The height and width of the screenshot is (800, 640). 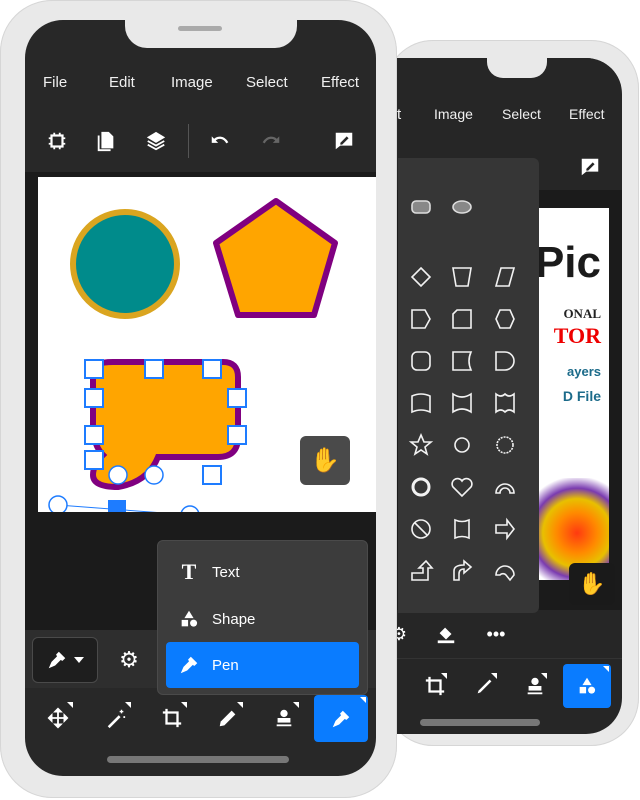 What do you see at coordinates (521, 114) in the screenshot?
I see `back-menu-select: Select` at bounding box center [521, 114].